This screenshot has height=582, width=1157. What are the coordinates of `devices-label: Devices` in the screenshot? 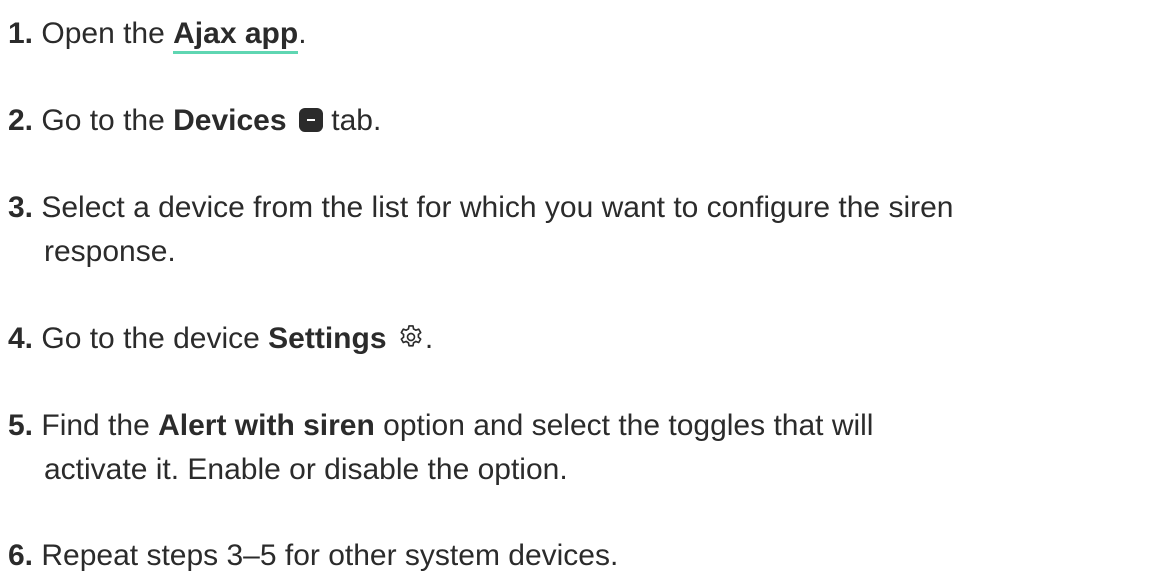 It's located at (230, 120).